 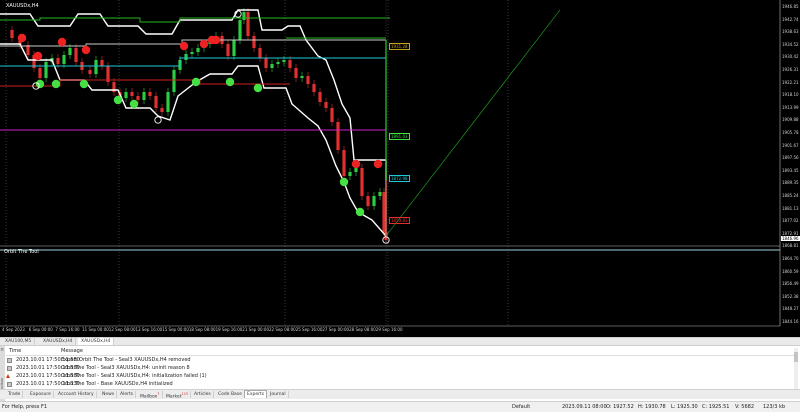 I want to click on toolbox-tab-exposure: Exposure, so click(x=41, y=394).